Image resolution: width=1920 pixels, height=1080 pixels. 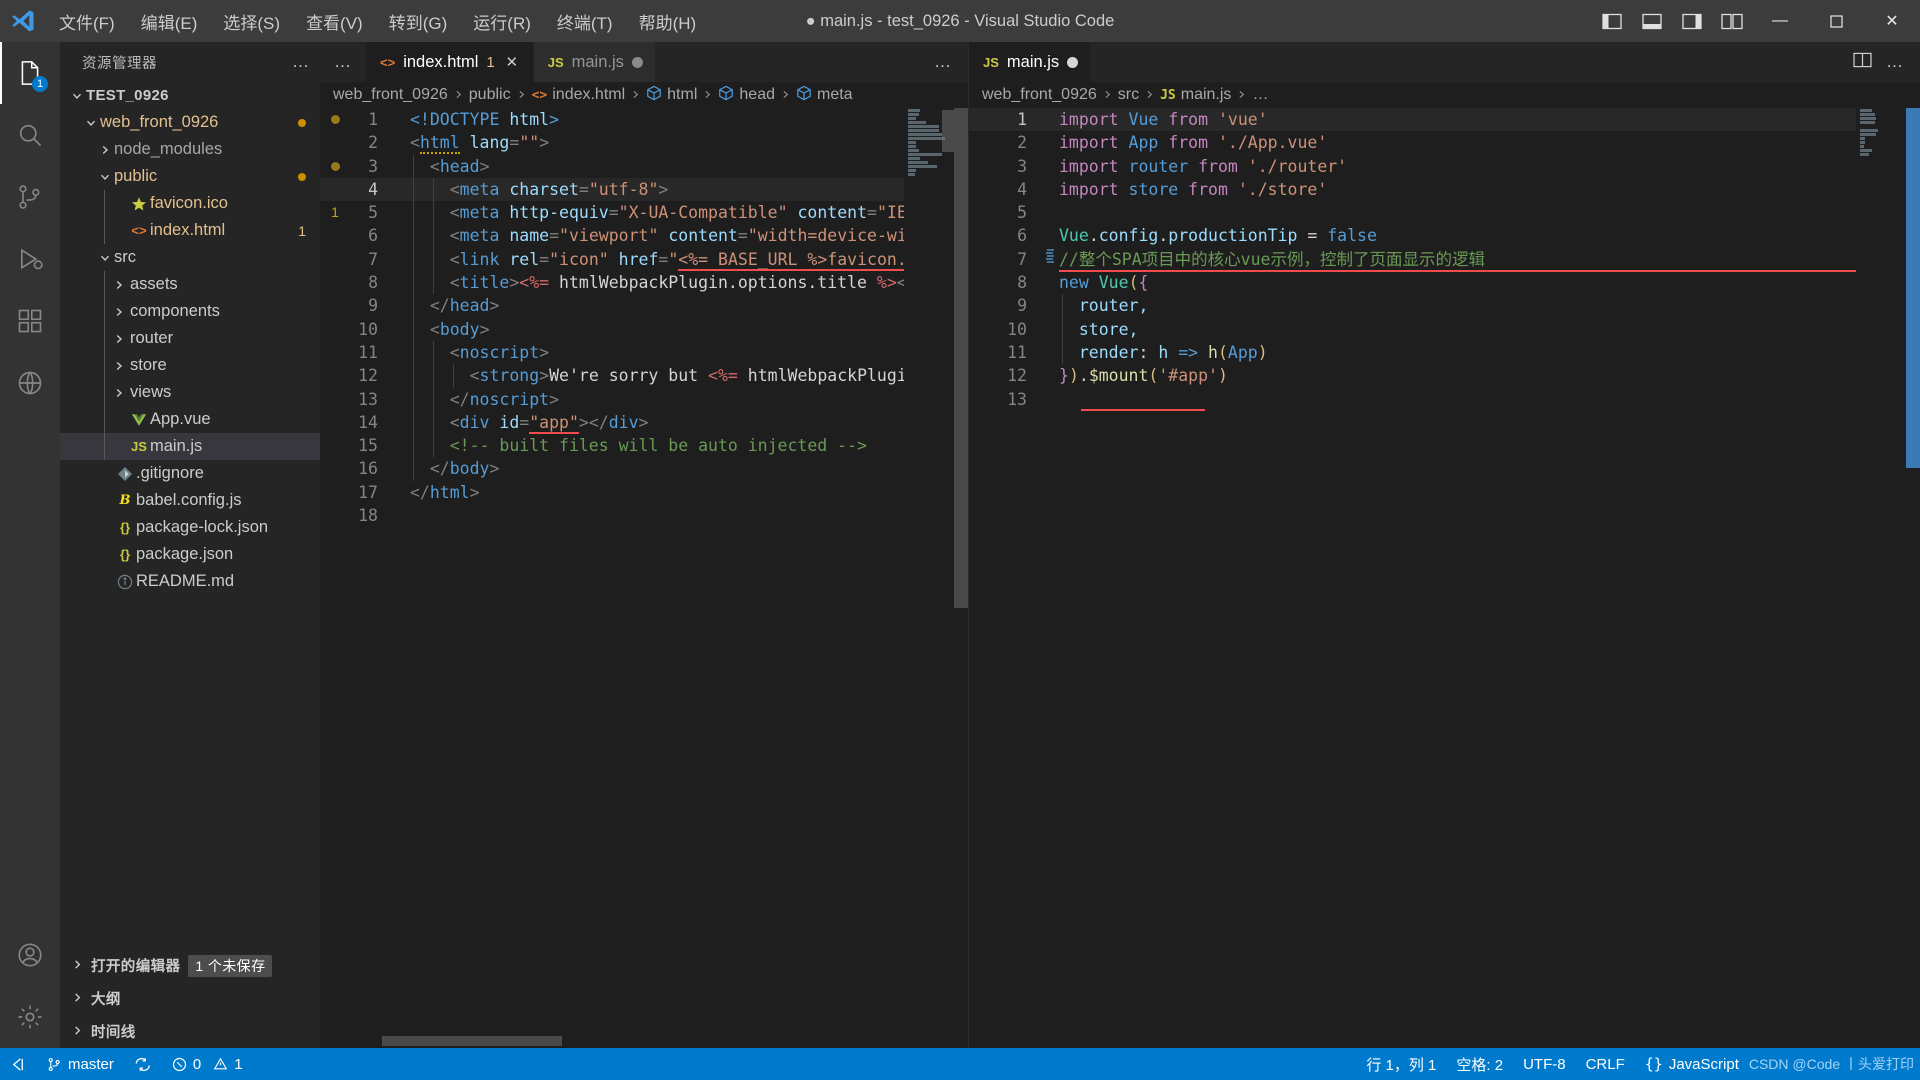 What do you see at coordinates (644, 143) in the screenshot?
I see `code-line: 2 <html lang="">` at bounding box center [644, 143].